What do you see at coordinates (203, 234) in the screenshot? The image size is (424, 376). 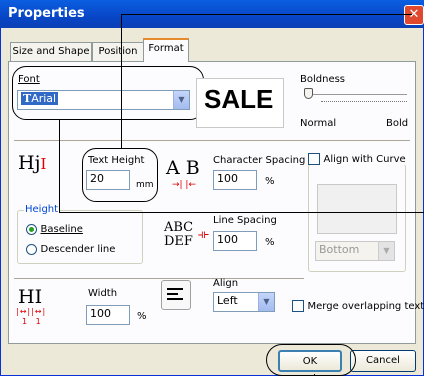 I see `line-spacing-marker-icon: ⟛` at bounding box center [203, 234].